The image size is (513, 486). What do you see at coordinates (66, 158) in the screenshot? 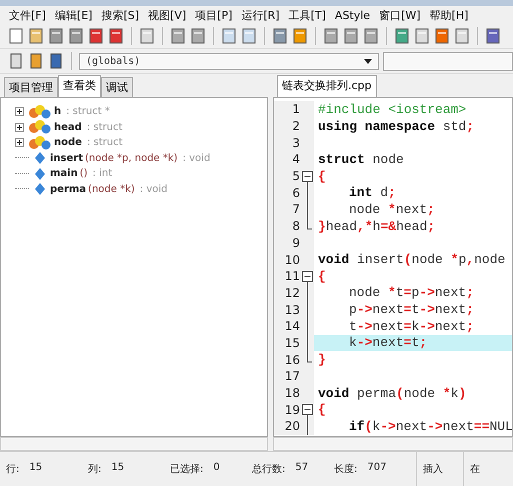
I see `class-tree-item: insert` at bounding box center [66, 158].